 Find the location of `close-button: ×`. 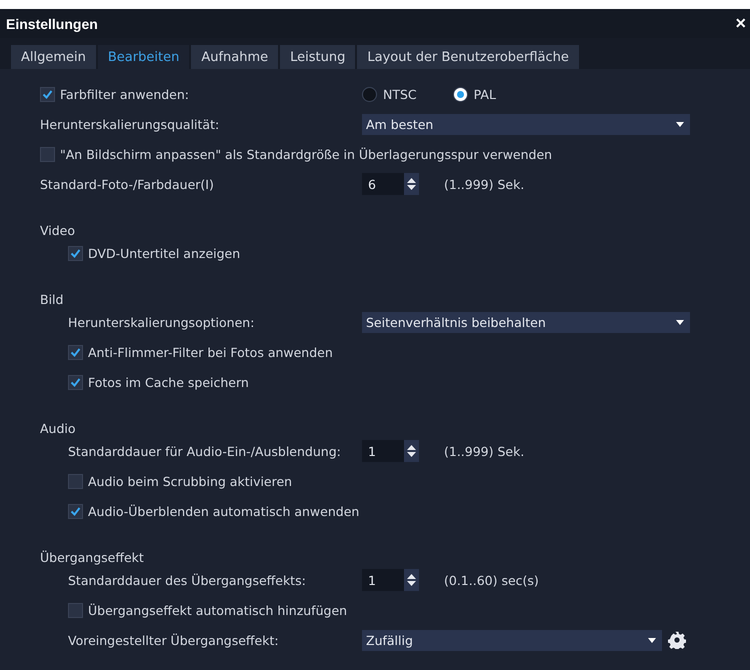

close-button: × is located at coordinates (740, 23).